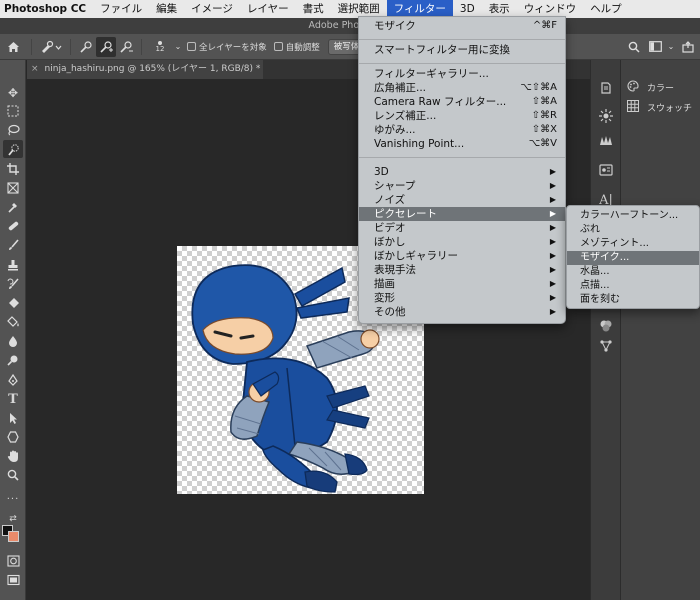 This screenshot has width=700, height=600. What do you see at coordinates (13, 341) in the screenshot?
I see `blur-tool-icon` at bounding box center [13, 341].